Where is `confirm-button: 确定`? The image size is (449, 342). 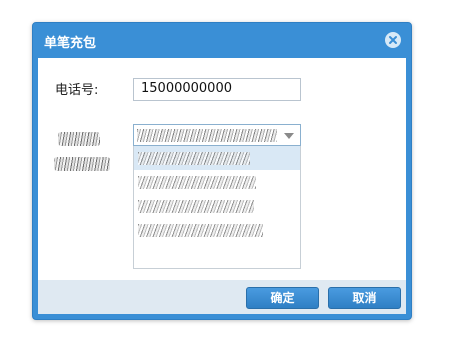 confirm-button: 确定 is located at coordinates (282, 298).